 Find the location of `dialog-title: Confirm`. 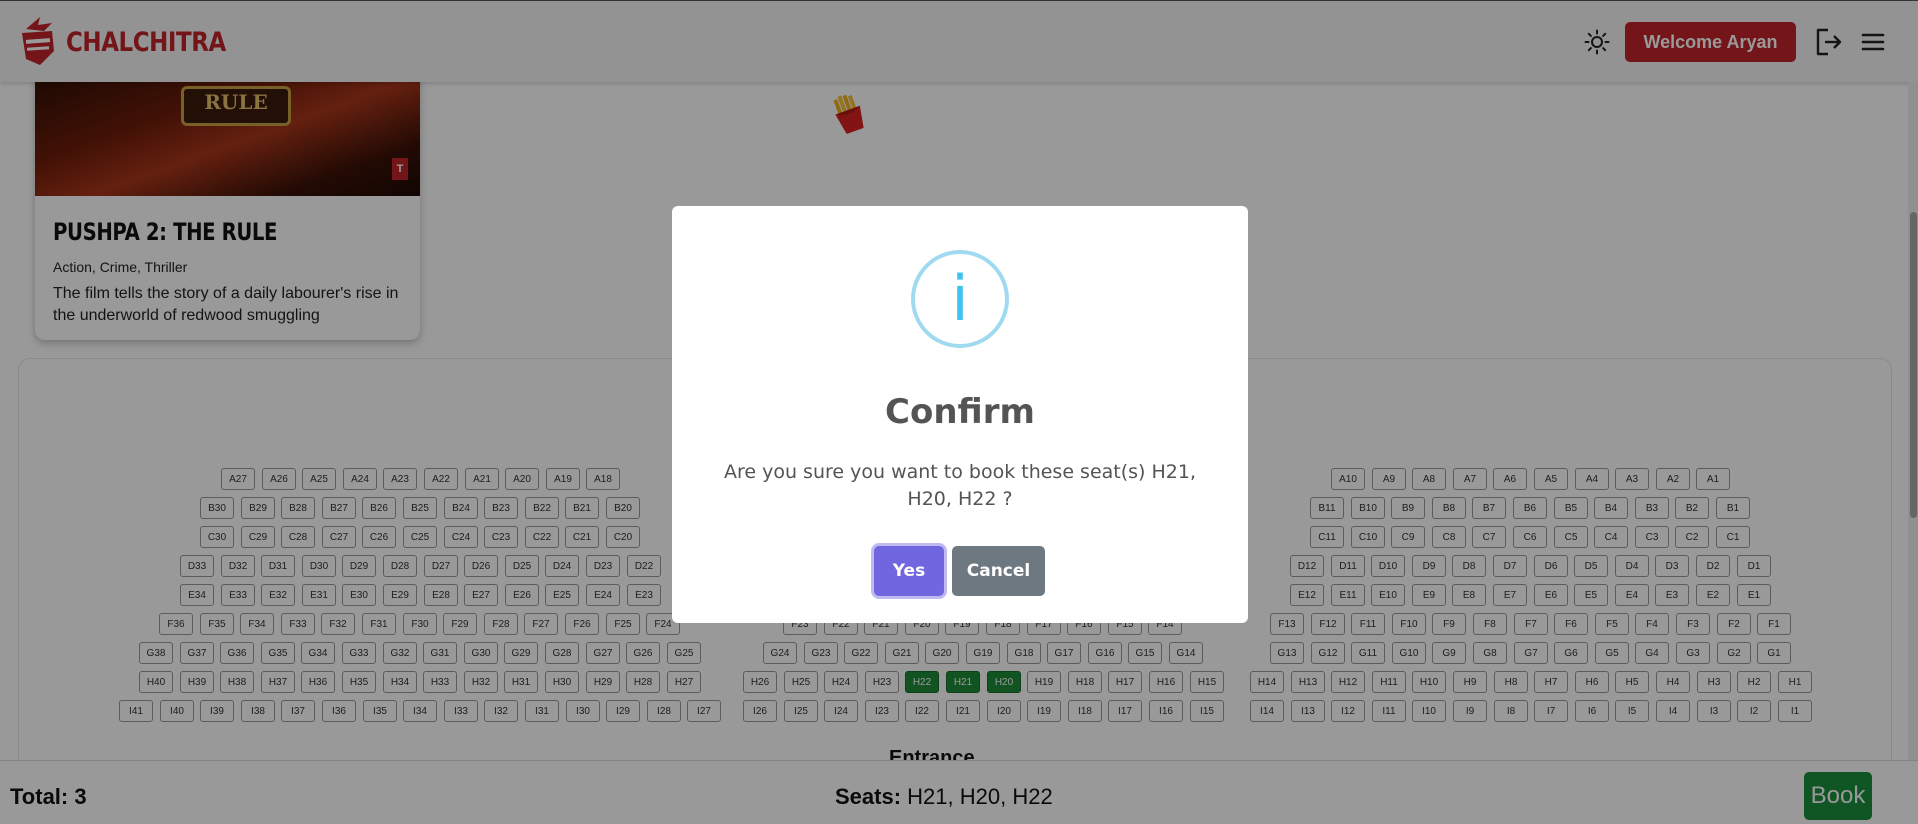

dialog-title: Confirm is located at coordinates (960, 412).